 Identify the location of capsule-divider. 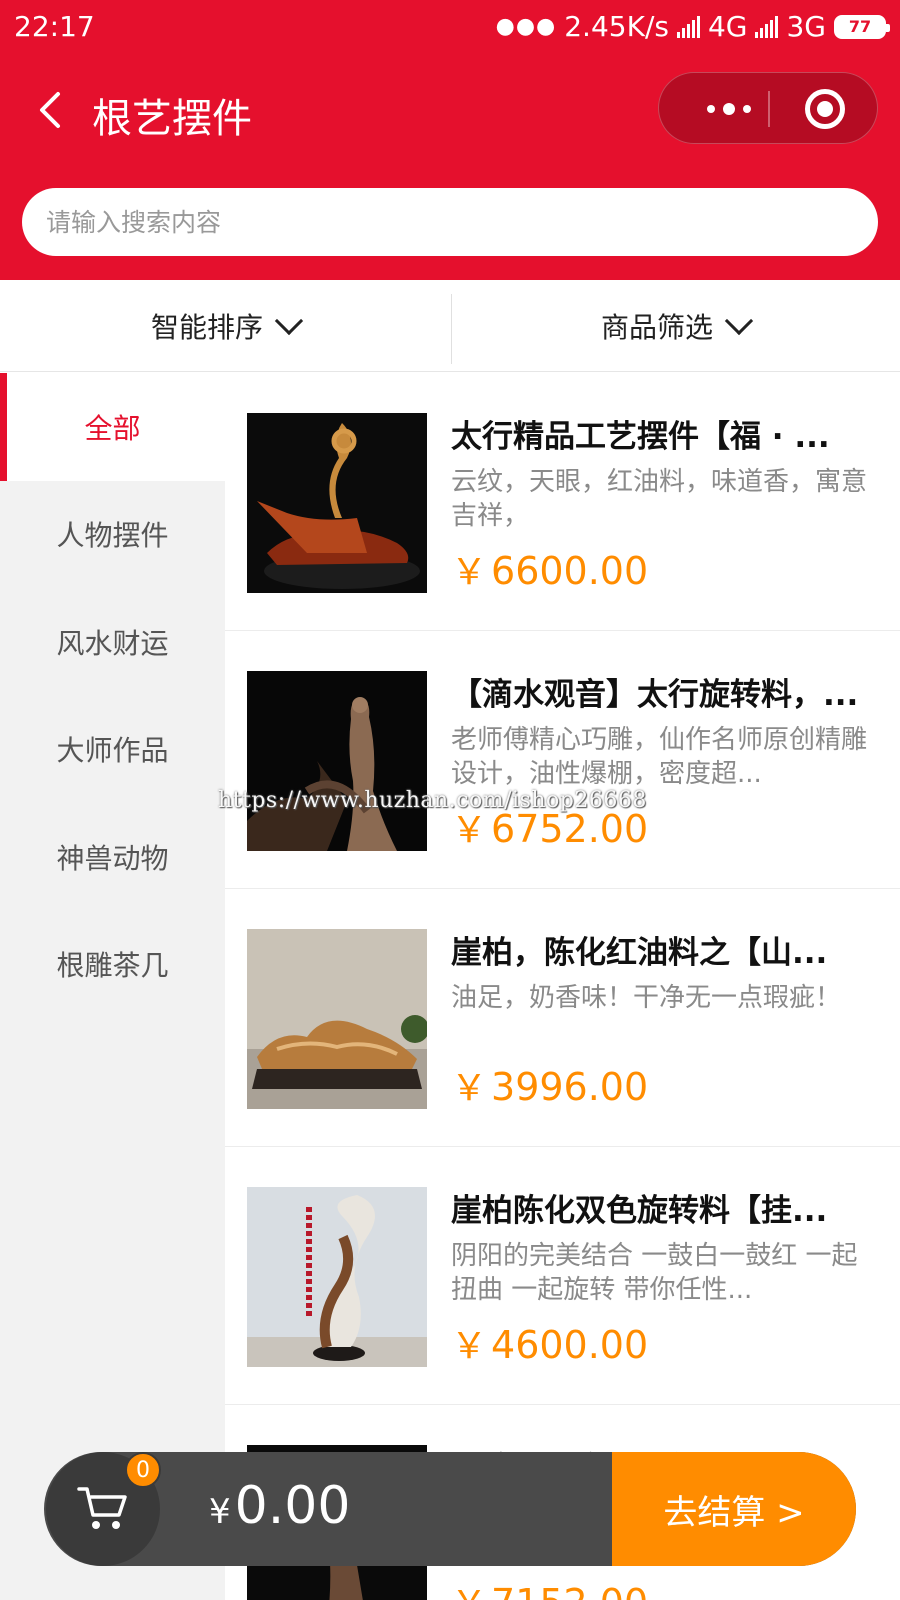
(769, 109).